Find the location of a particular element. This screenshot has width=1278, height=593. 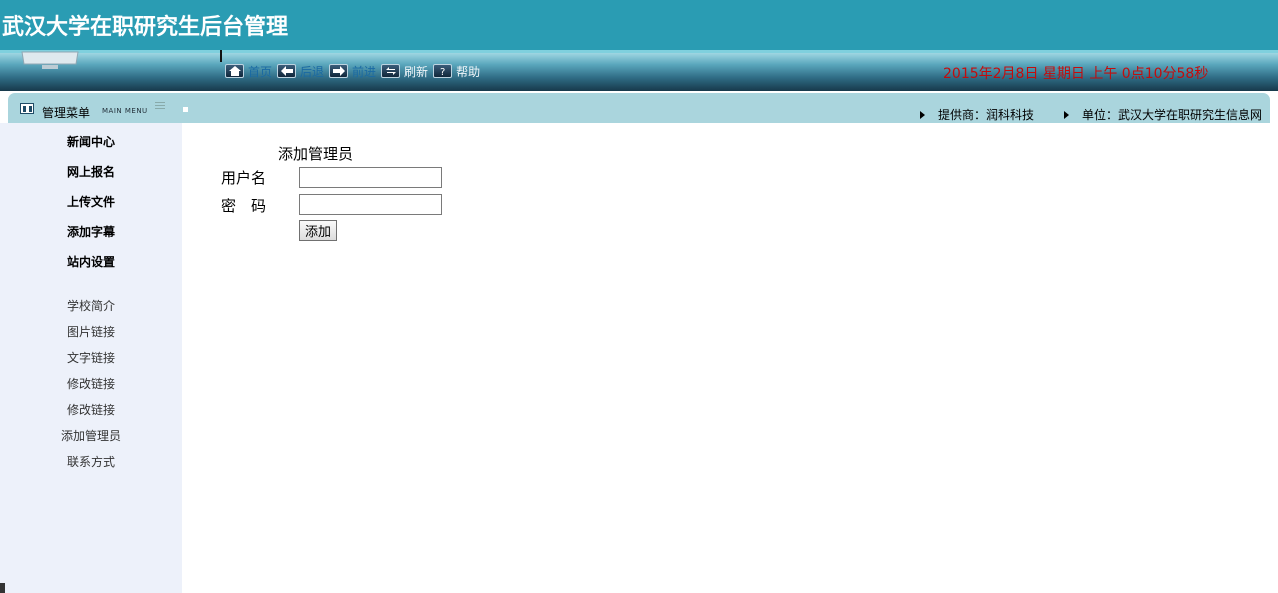

nav-help-button: ? 帮助 is located at coordinates (456, 71).